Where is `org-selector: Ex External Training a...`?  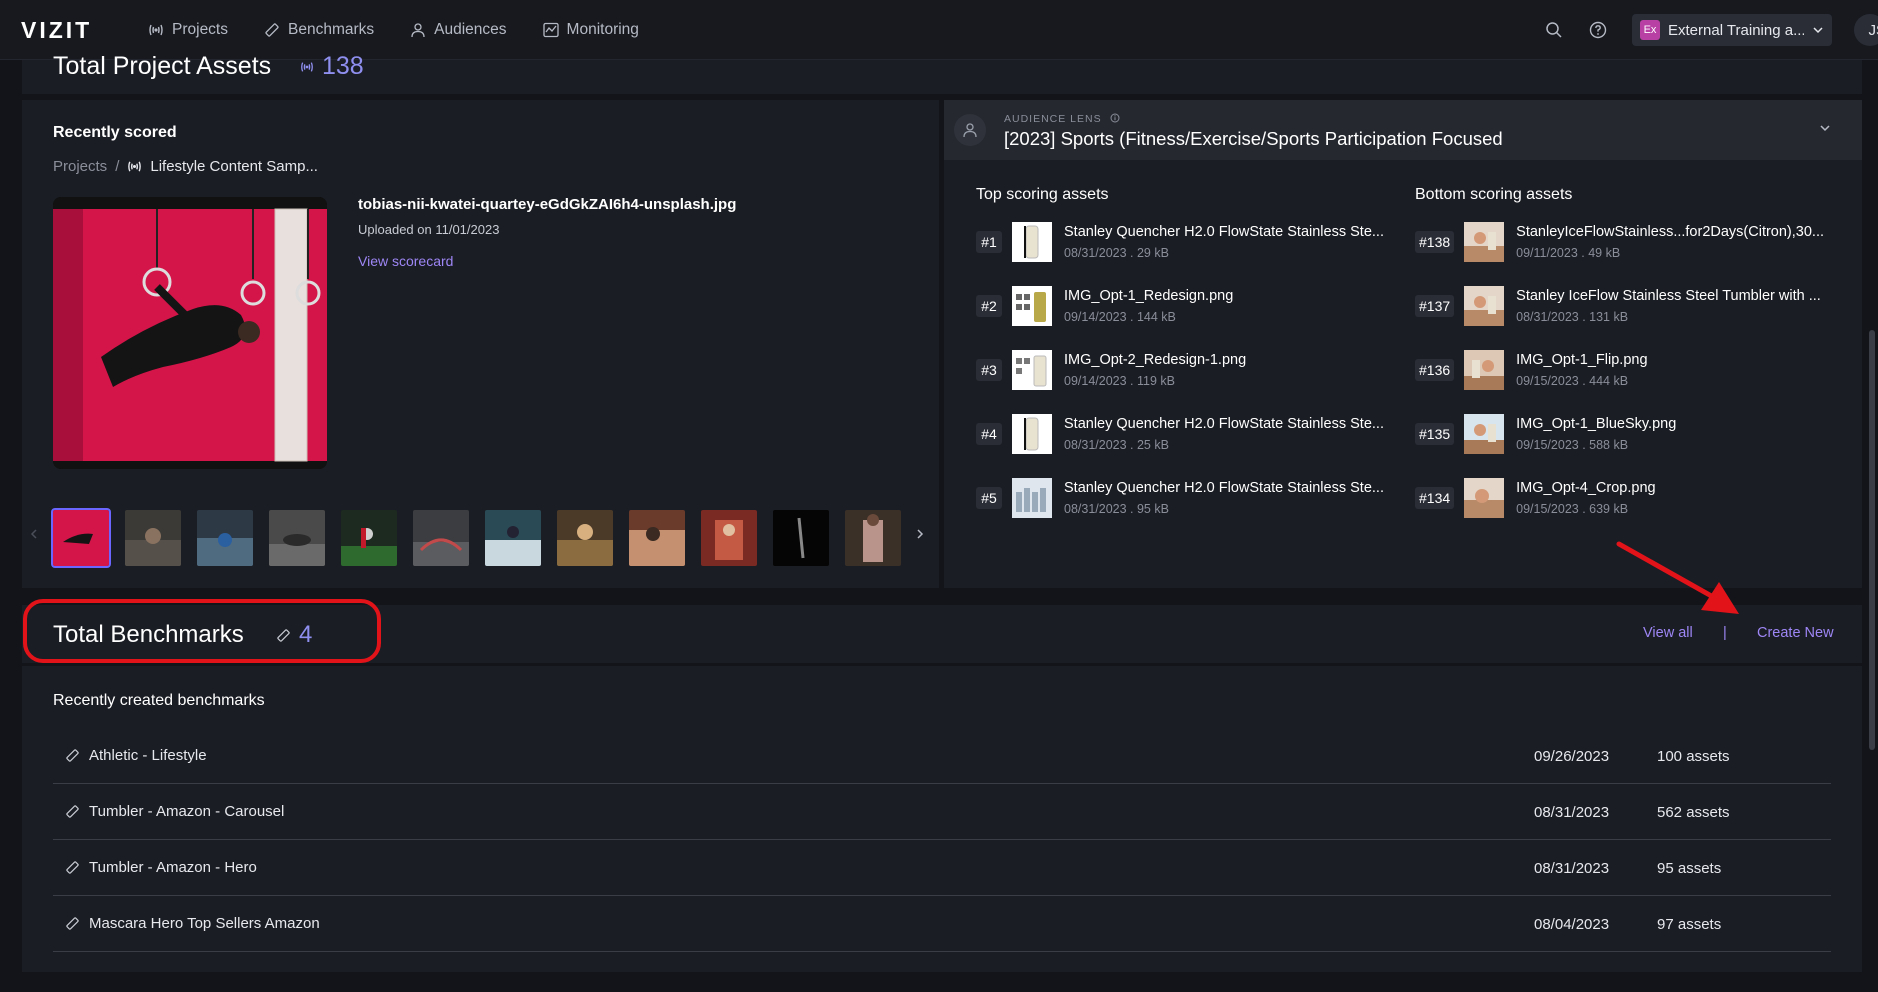
org-selector: Ex External Training a... is located at coordinates (1732, 30).